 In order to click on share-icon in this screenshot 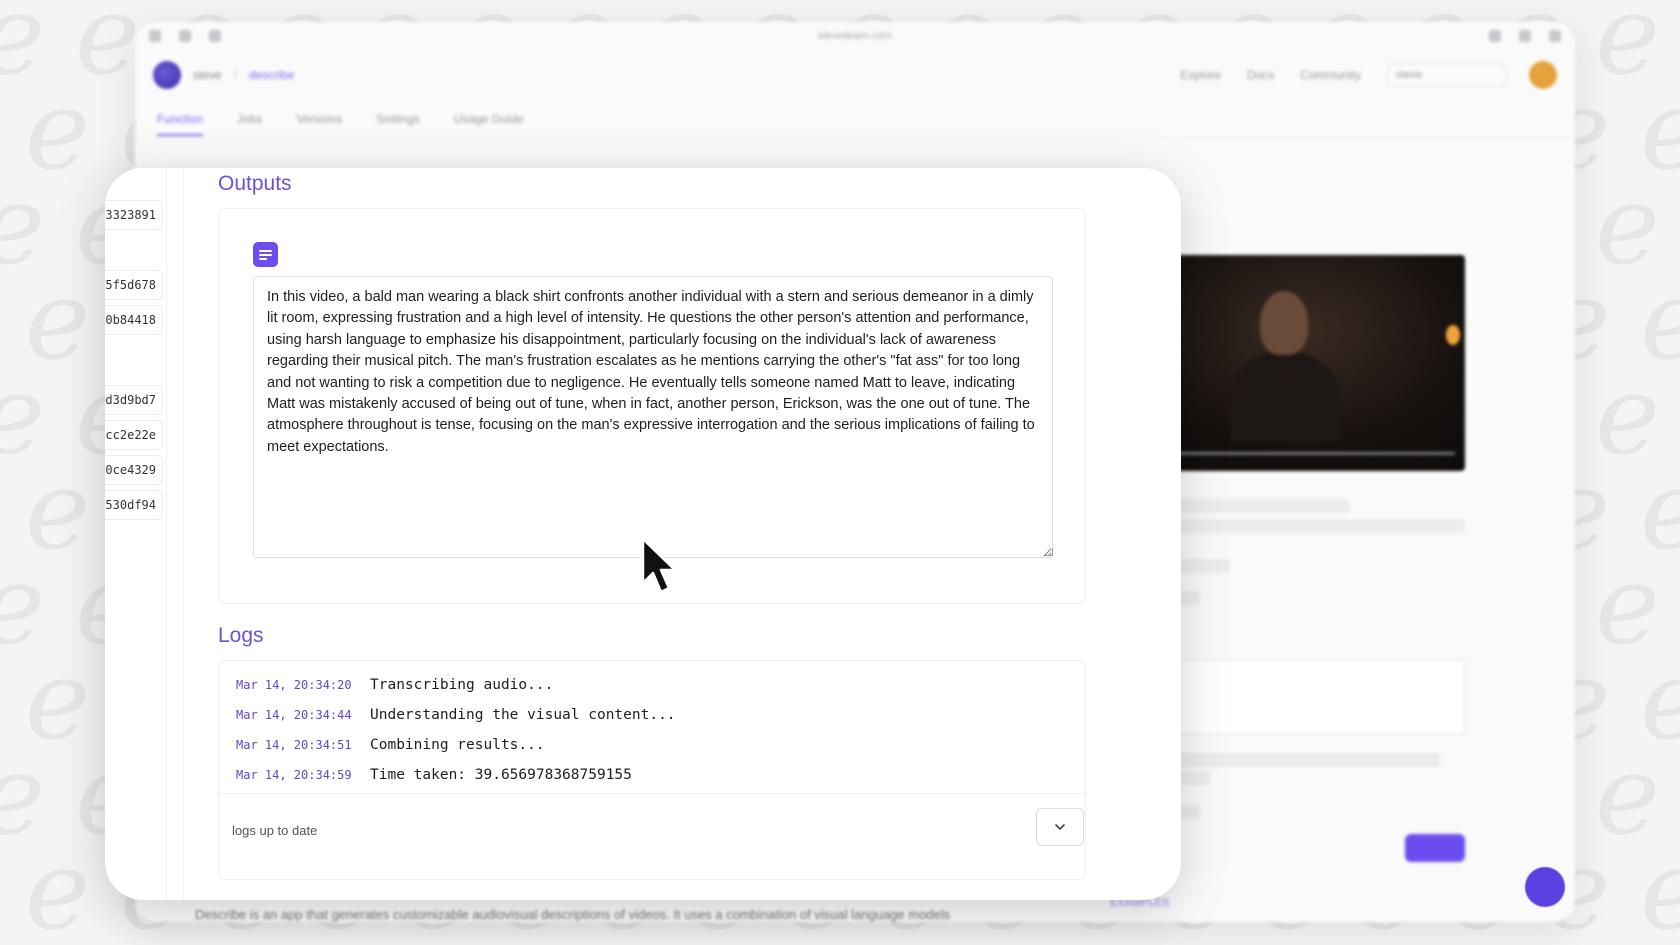, I will do `click(1525, 36)`.